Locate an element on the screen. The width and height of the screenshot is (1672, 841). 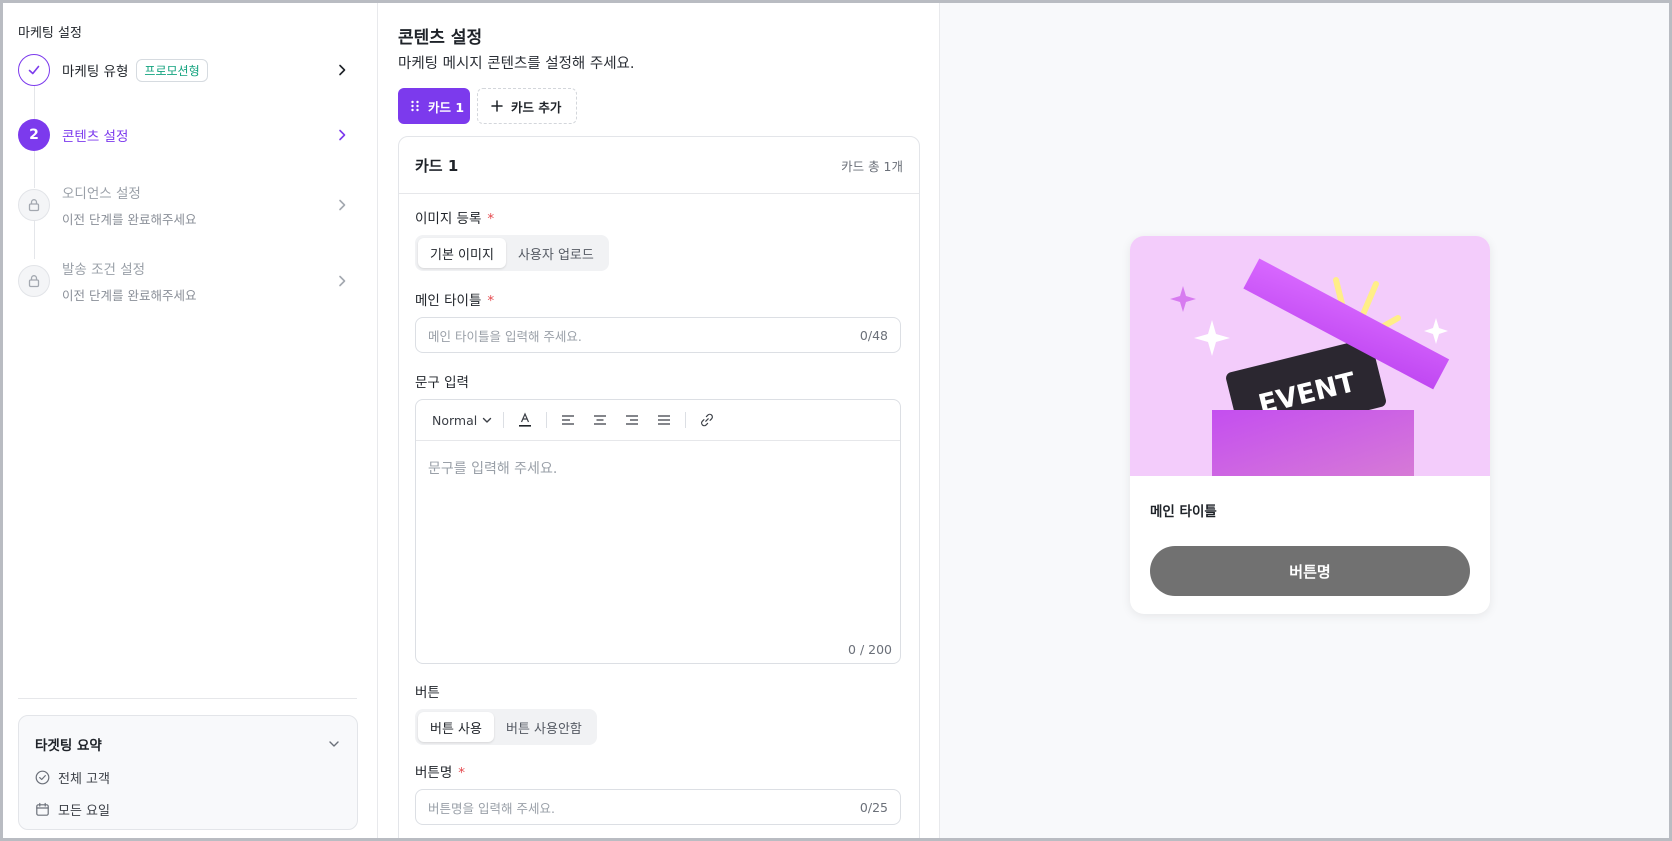
message-preview-card: EVENT 메인 타이틀 버튼명 is located at coordinates (1310, 425).